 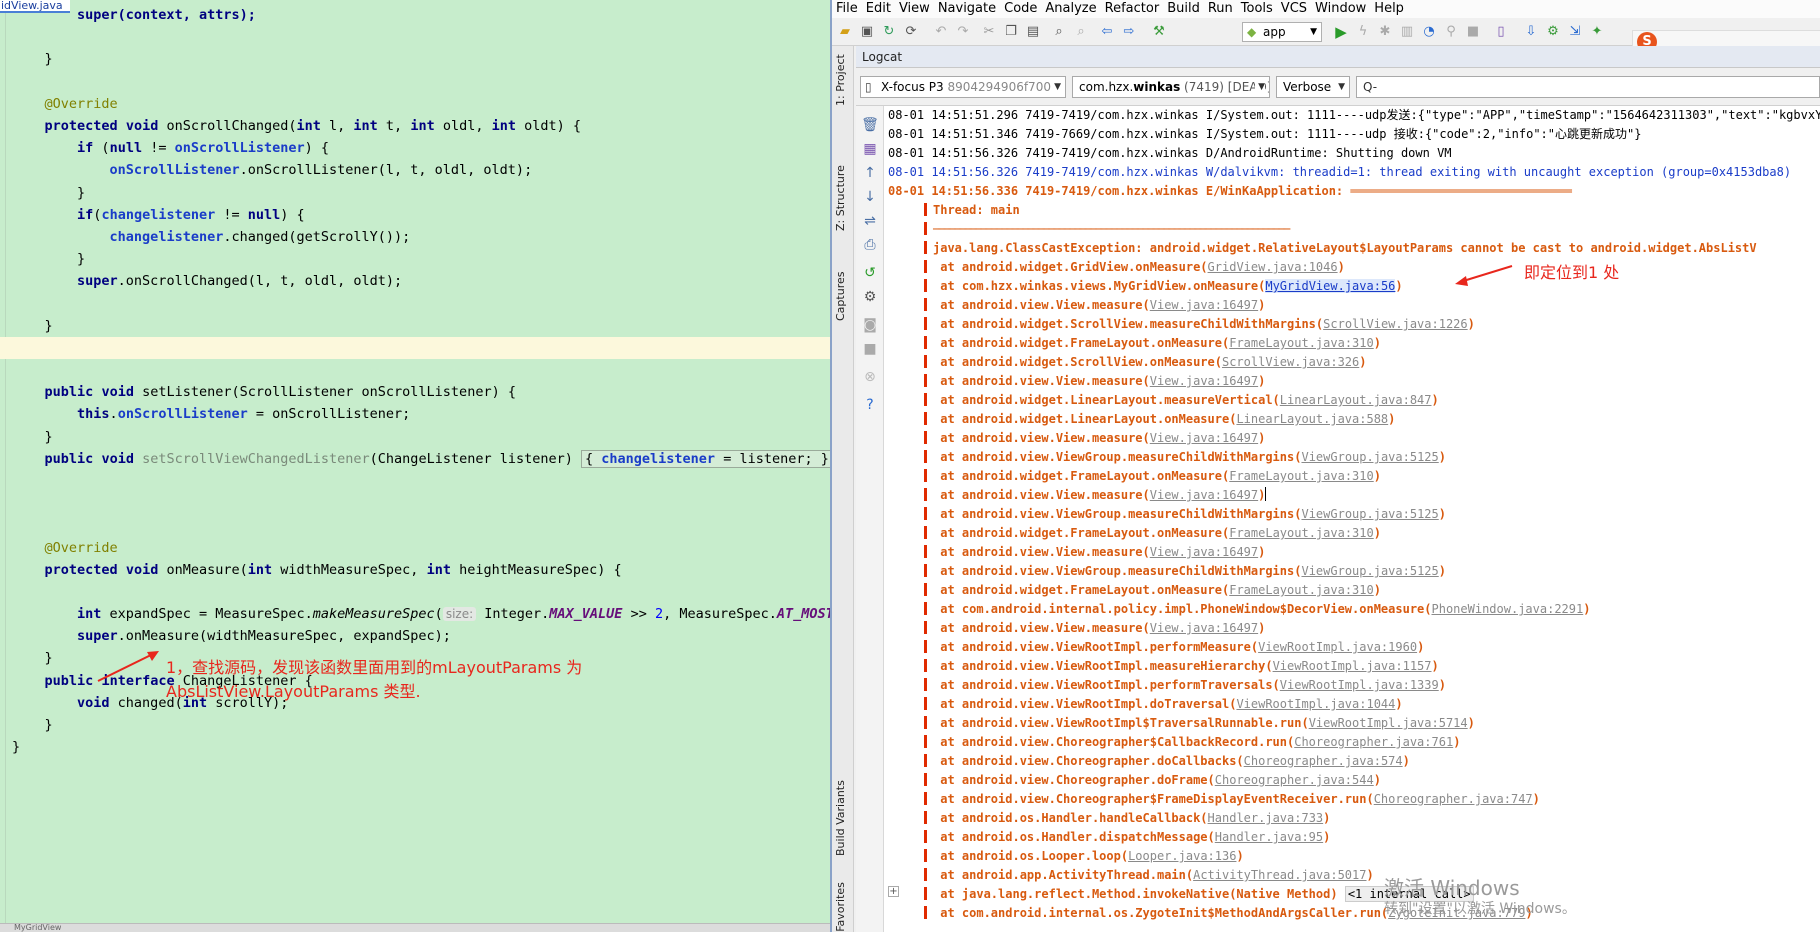 What do you see at coordinates (1070, 8) in the screenshot?
I see `menu-analyze: Analyze` at bounding box center [1070, 8].